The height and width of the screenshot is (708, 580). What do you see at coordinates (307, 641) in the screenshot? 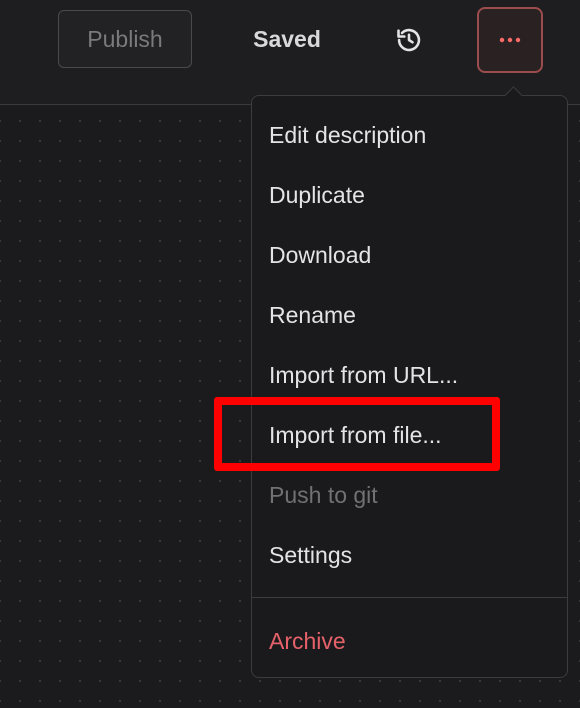
I see `menu-item-archive: Archive` at bounding box center [307, 641].